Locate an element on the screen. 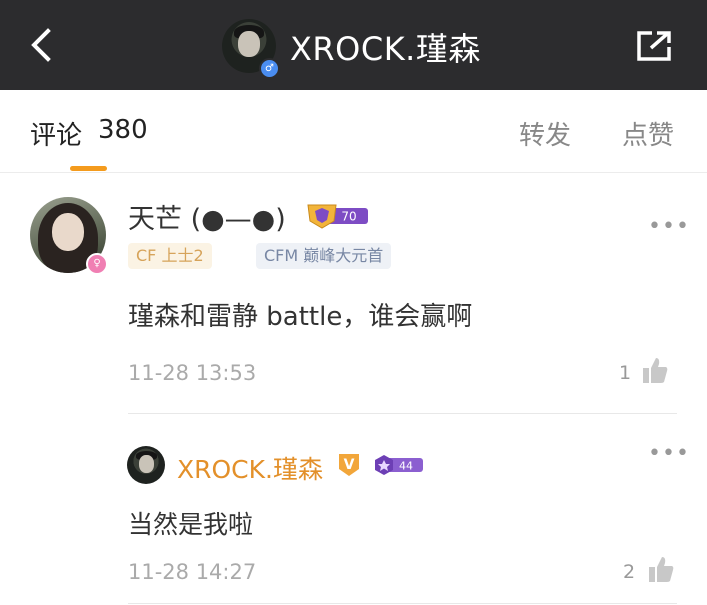 The height and width of the screenshot is (605, 707). comment-like-count: 1 is located at coordinates (625, 373).